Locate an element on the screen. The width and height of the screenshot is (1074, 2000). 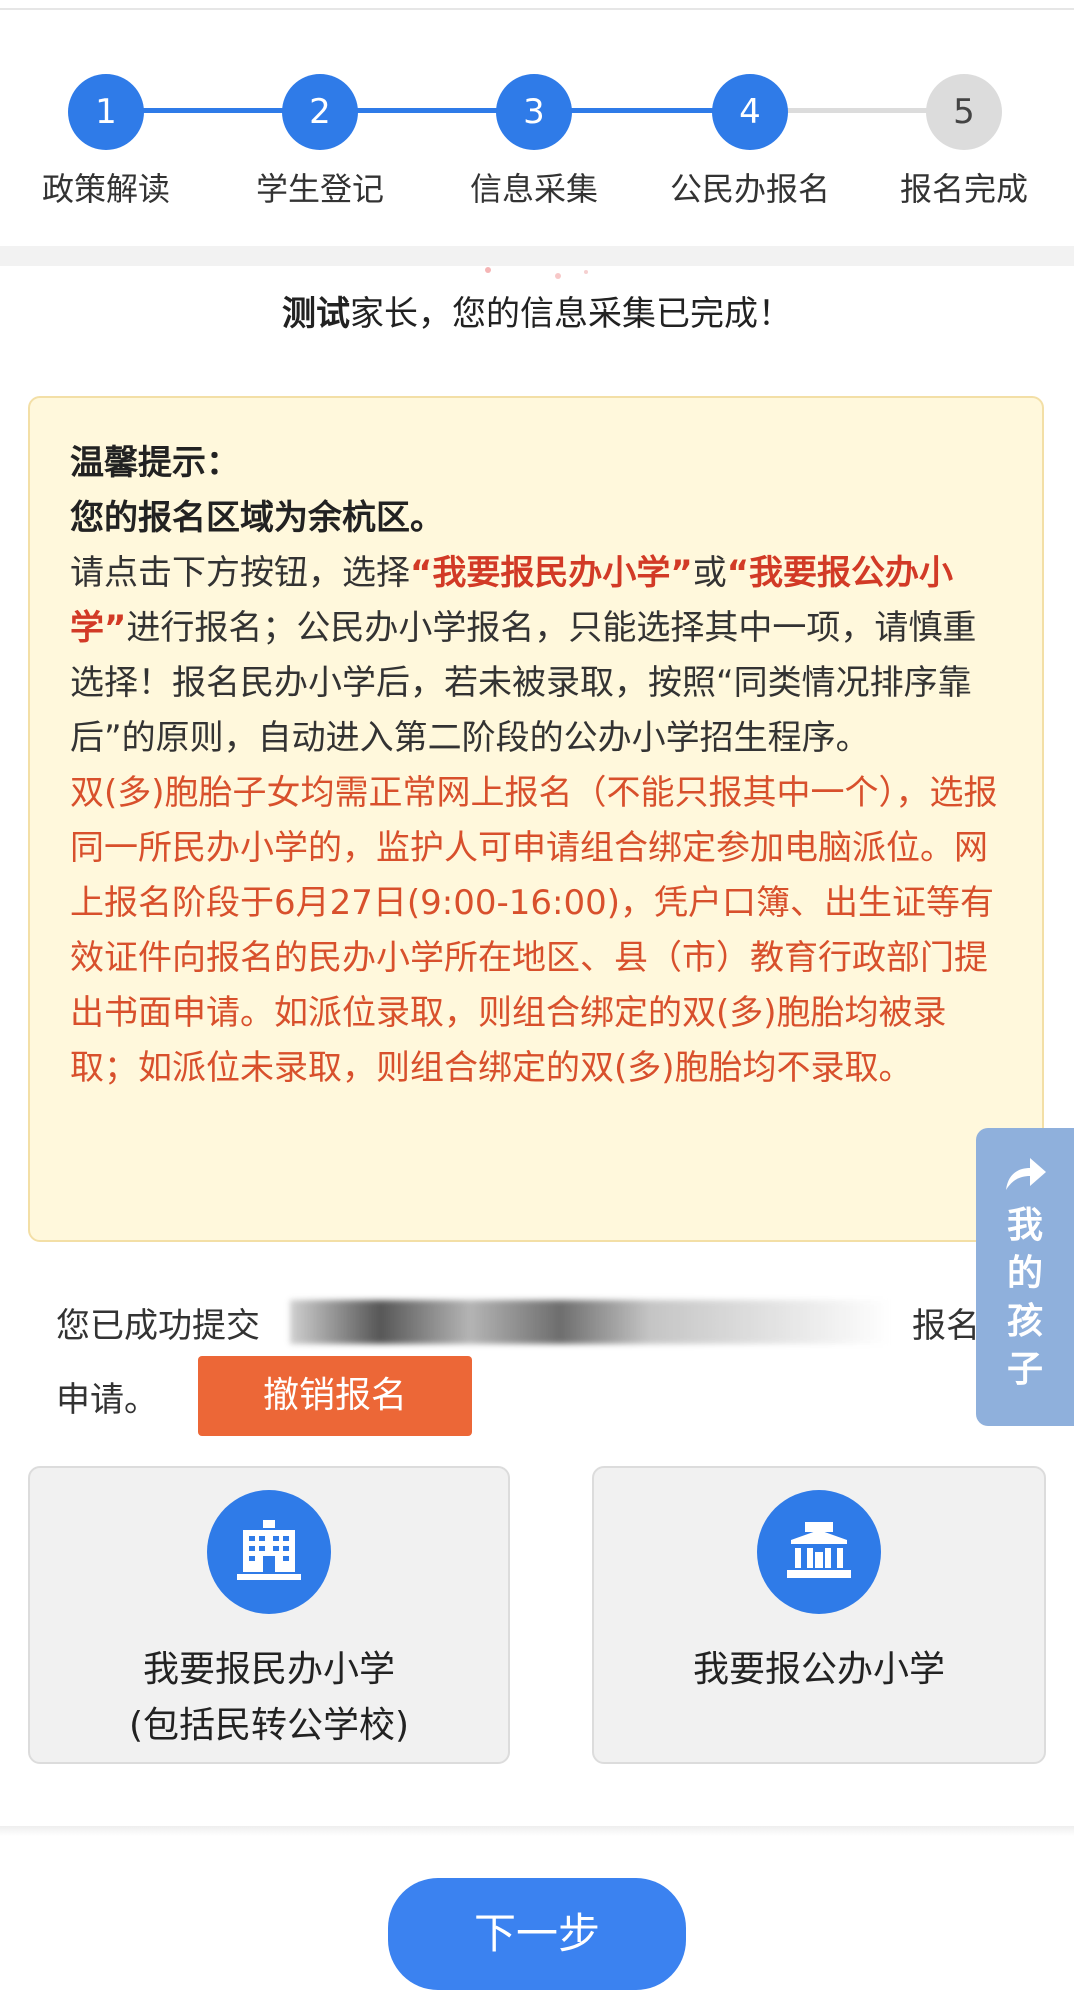
private-school-building-icon is located at coordinates (269, 1552).